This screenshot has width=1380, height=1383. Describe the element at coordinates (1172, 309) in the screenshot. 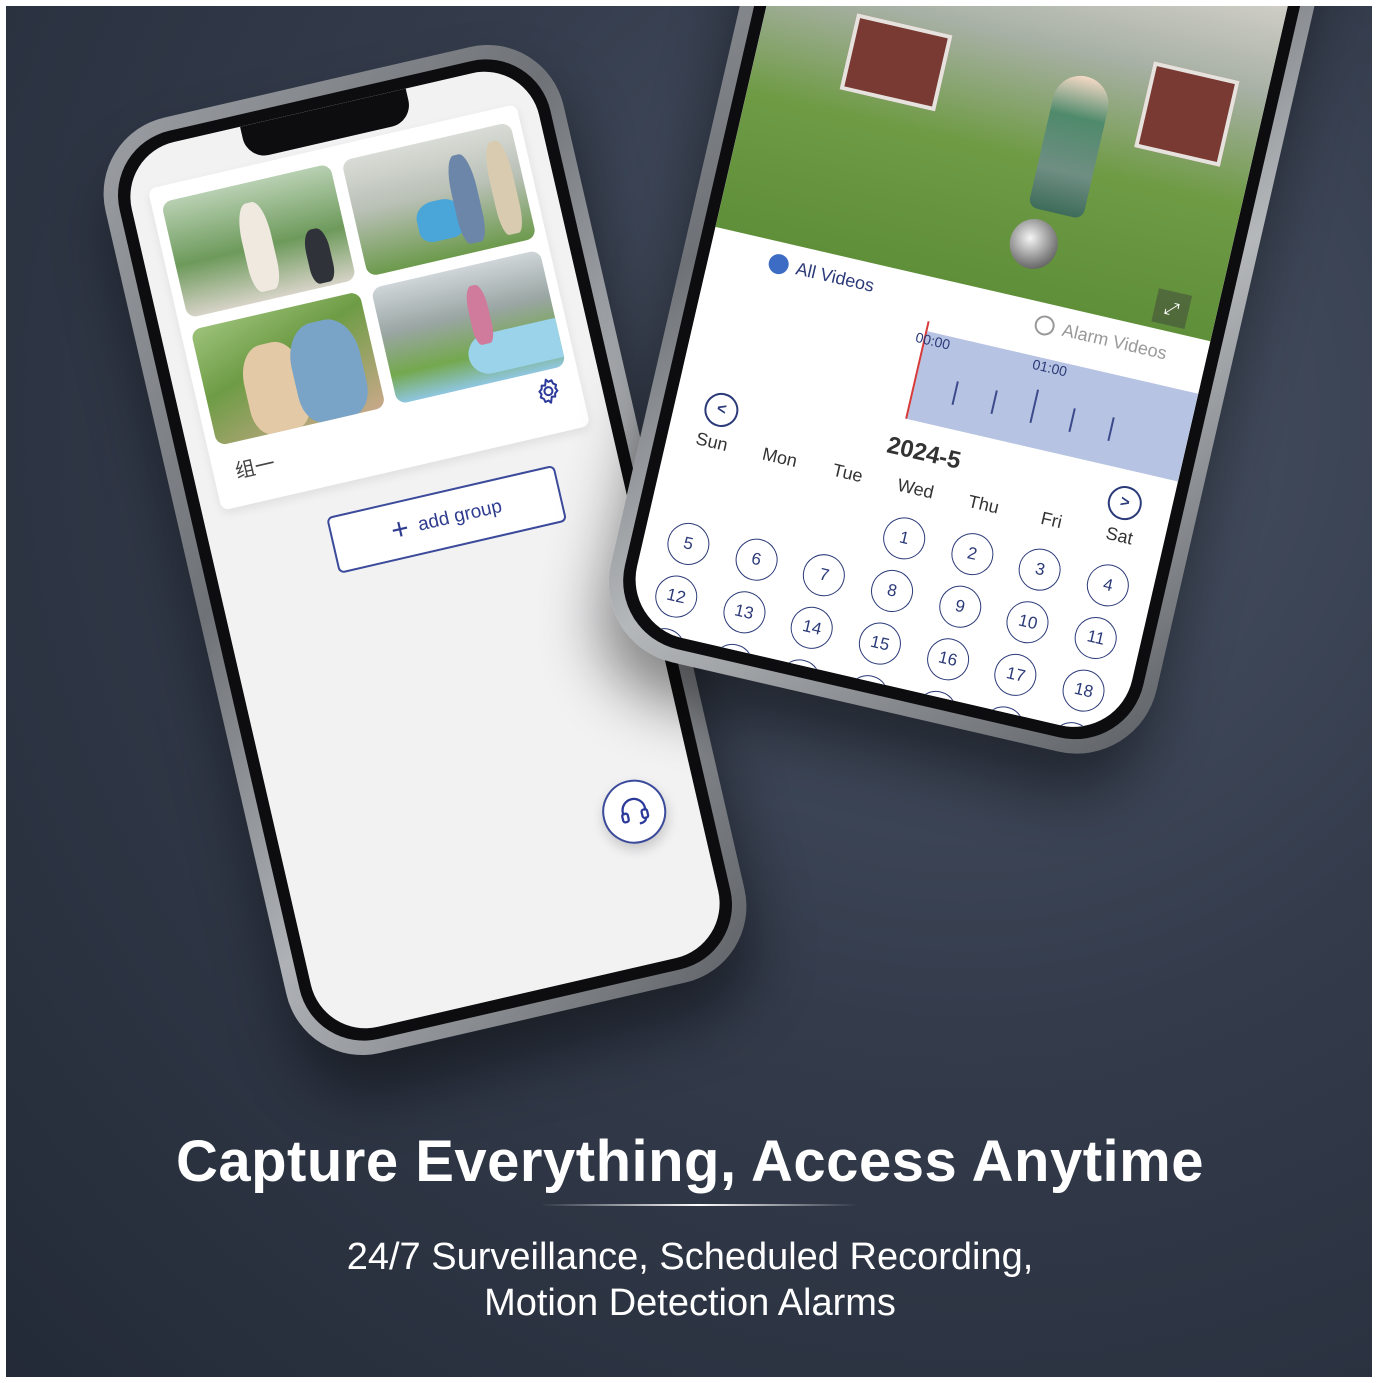

I see `expand-icon: ⤢` at that location.